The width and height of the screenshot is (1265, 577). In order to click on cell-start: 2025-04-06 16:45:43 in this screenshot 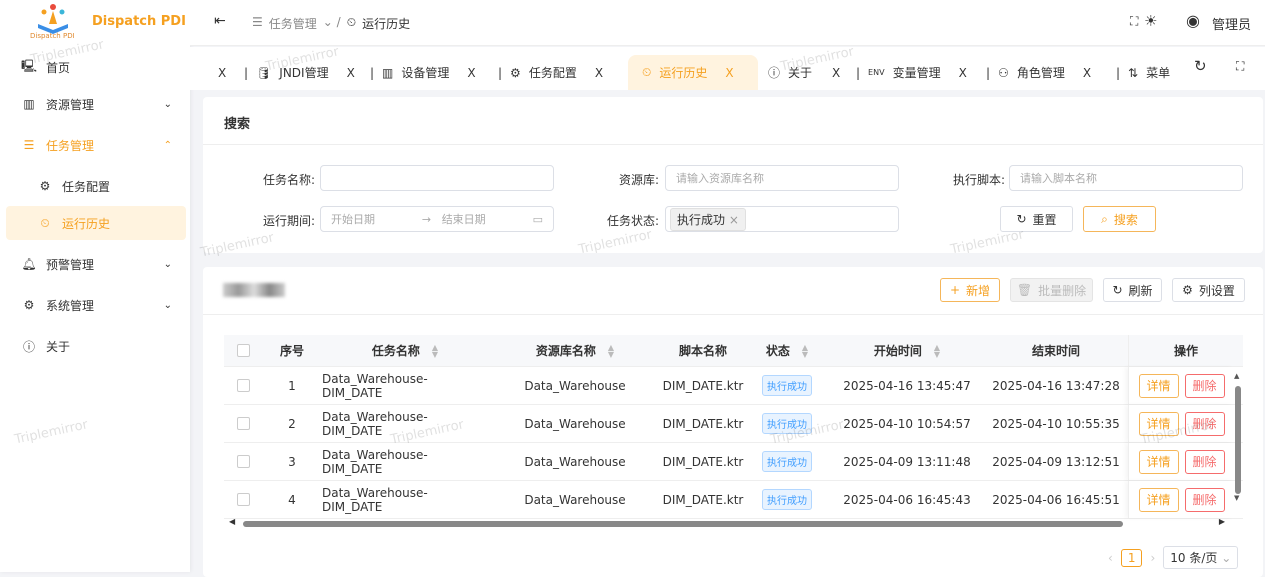, I will do `click(907, 499)`.